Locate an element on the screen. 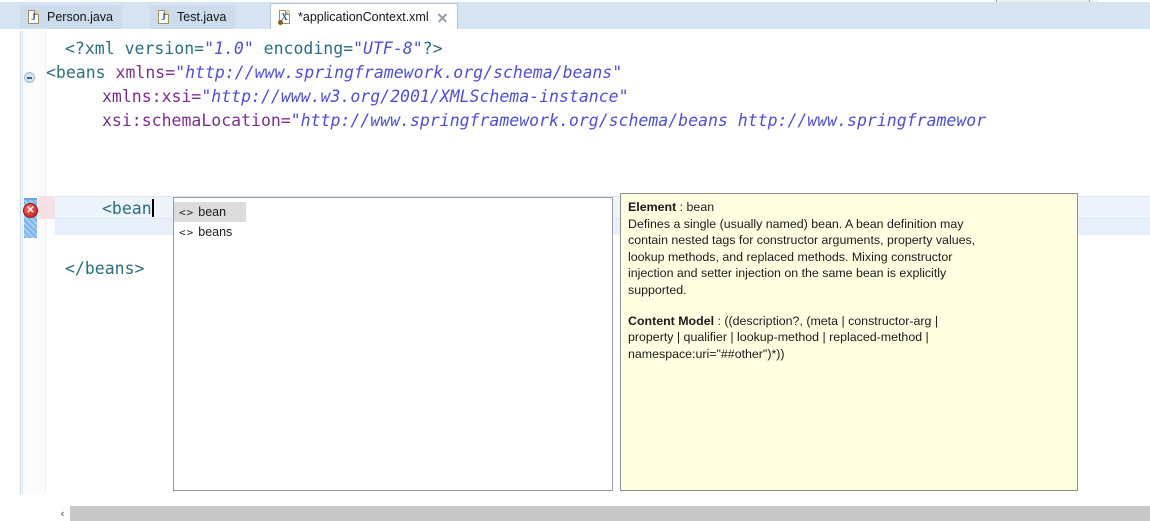  doc-element-name: bean is located at coordinates (700, 207).